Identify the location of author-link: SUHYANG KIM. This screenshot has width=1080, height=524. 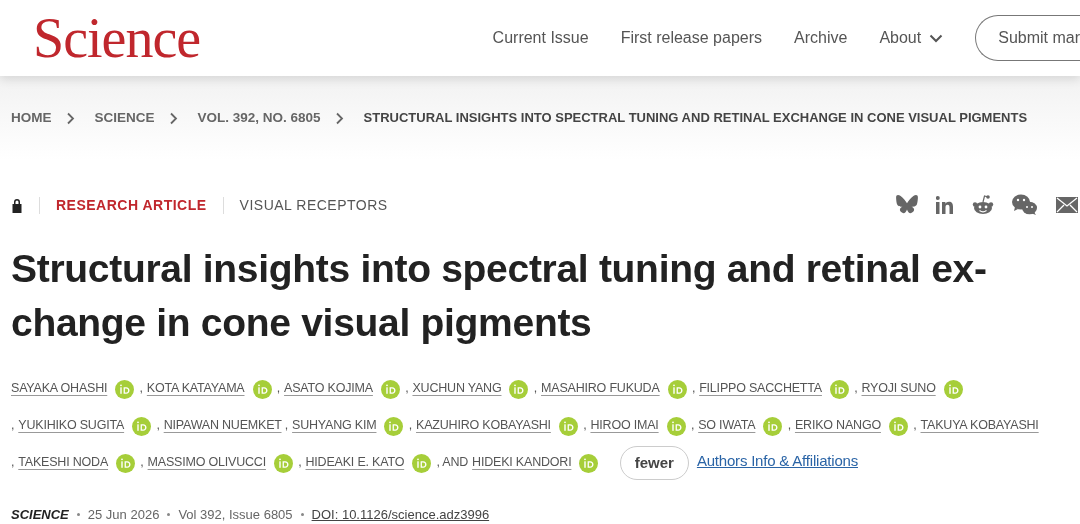
(334, 424).